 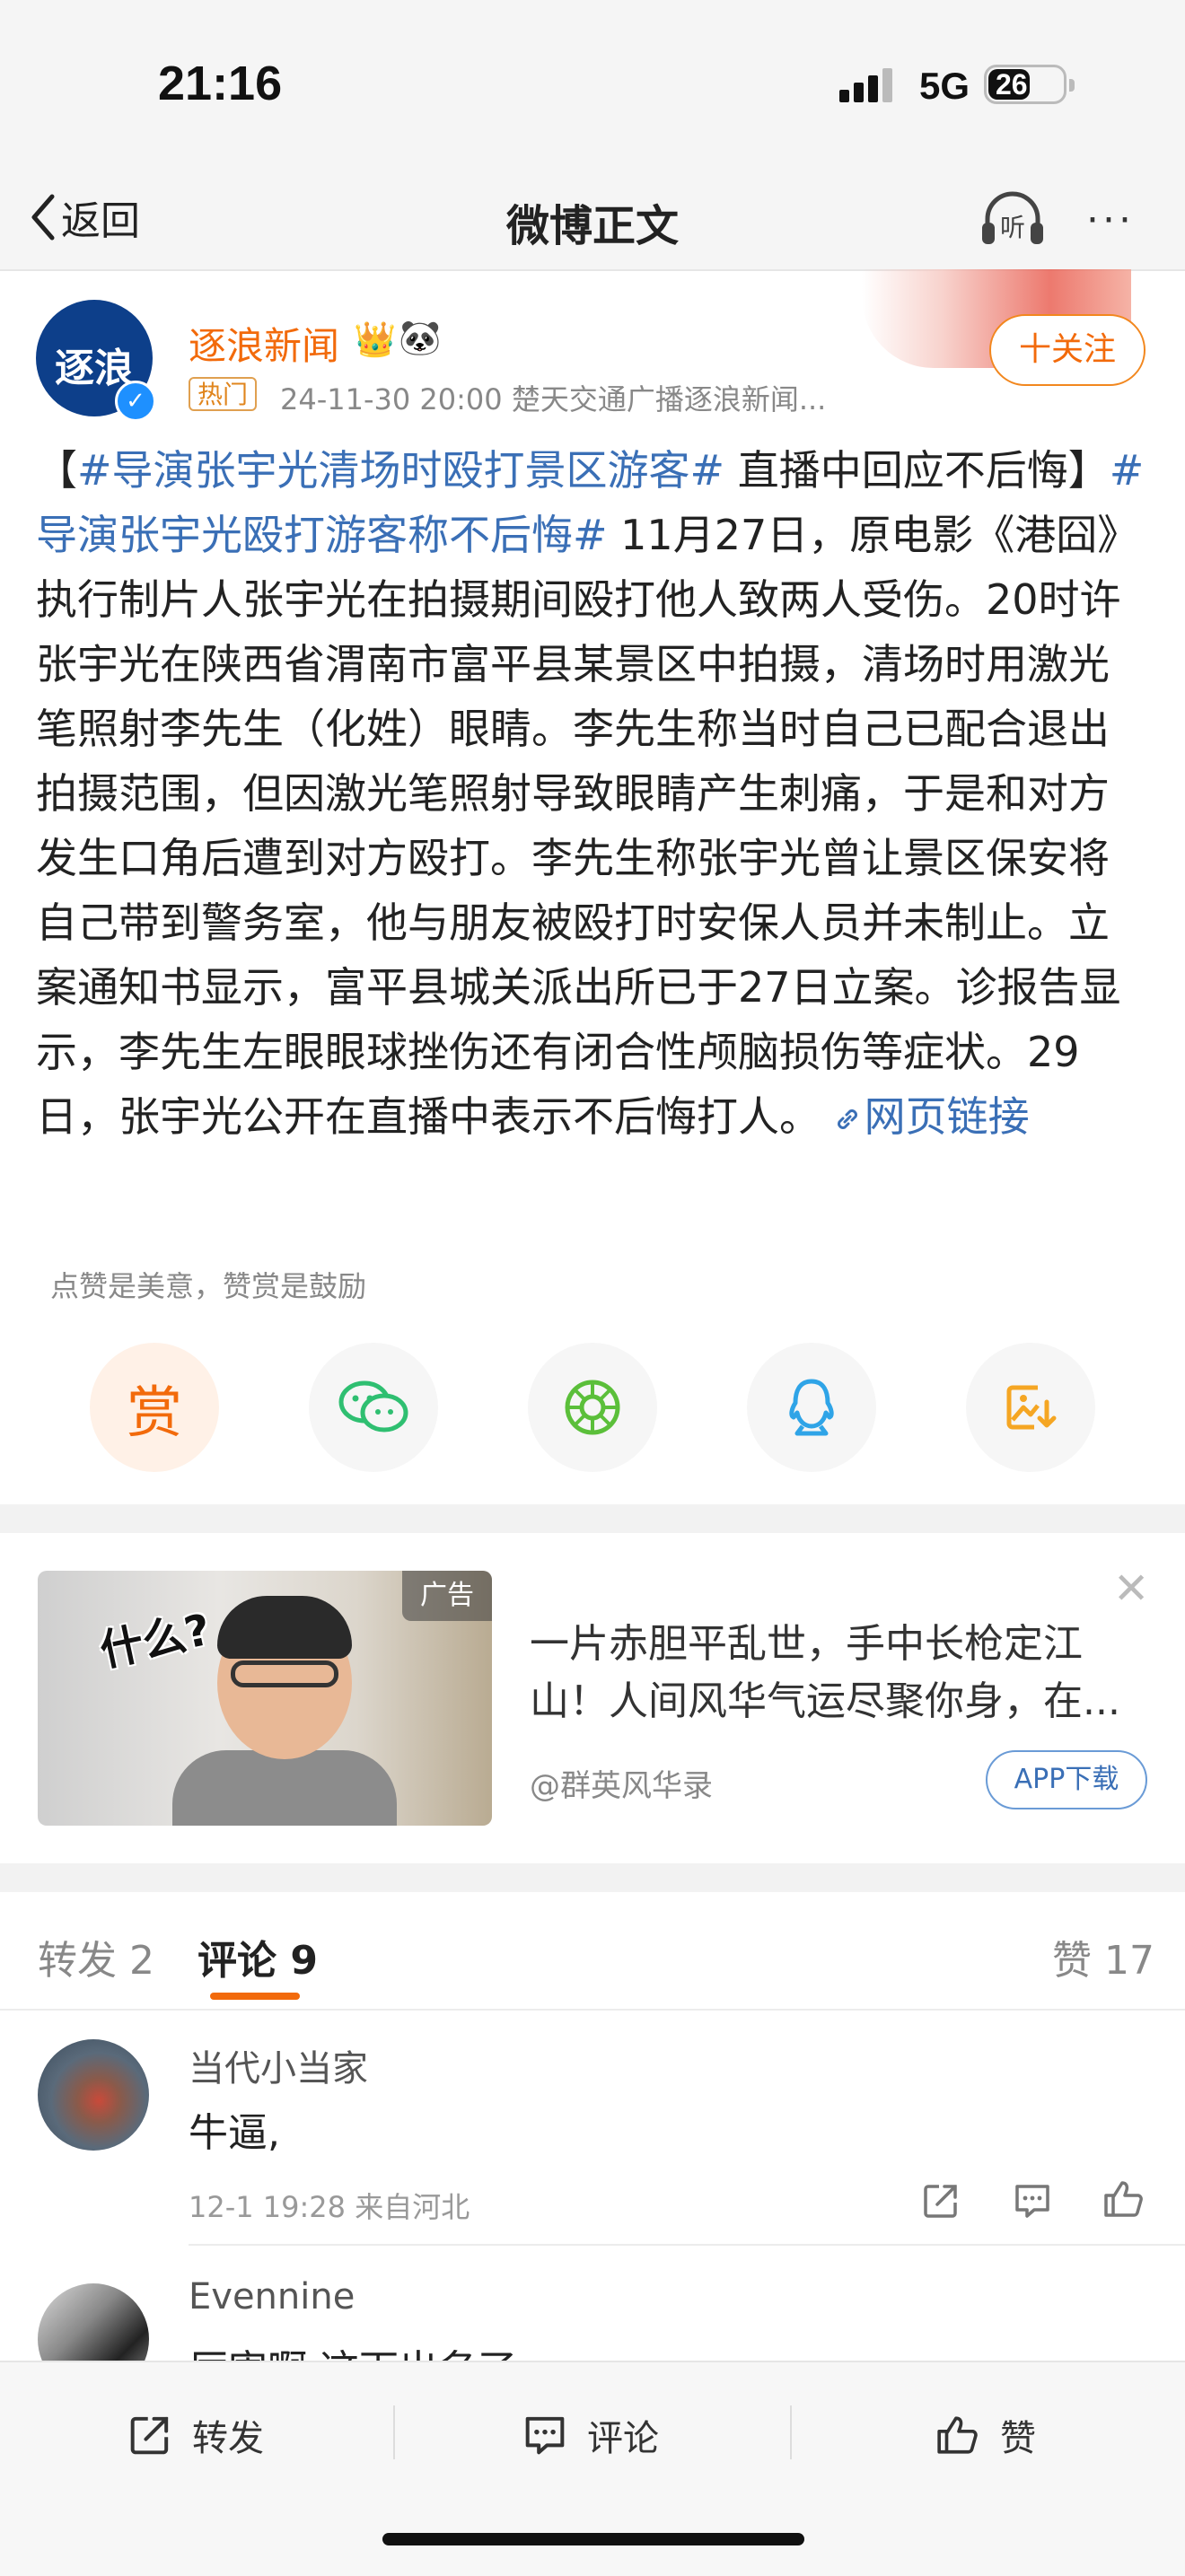 What do you see at coordinates (593, 2539) in the screenshot?
I see `home-indicator` at bounding box center [593, 2539].